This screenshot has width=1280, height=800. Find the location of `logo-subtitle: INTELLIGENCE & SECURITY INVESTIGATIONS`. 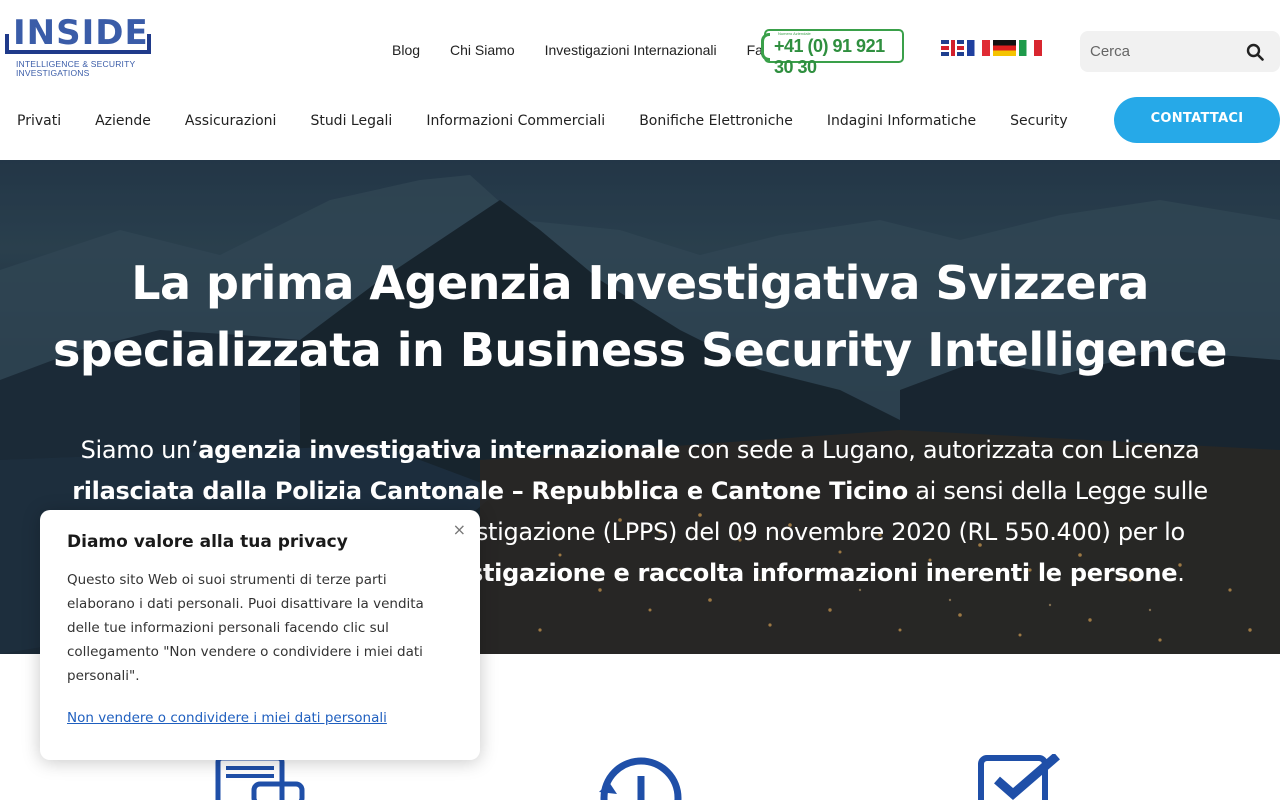

logo-subtitle: INTELLIGENCE & SECURITY INVESTIGATIONS is located at coordinates (75, 69).